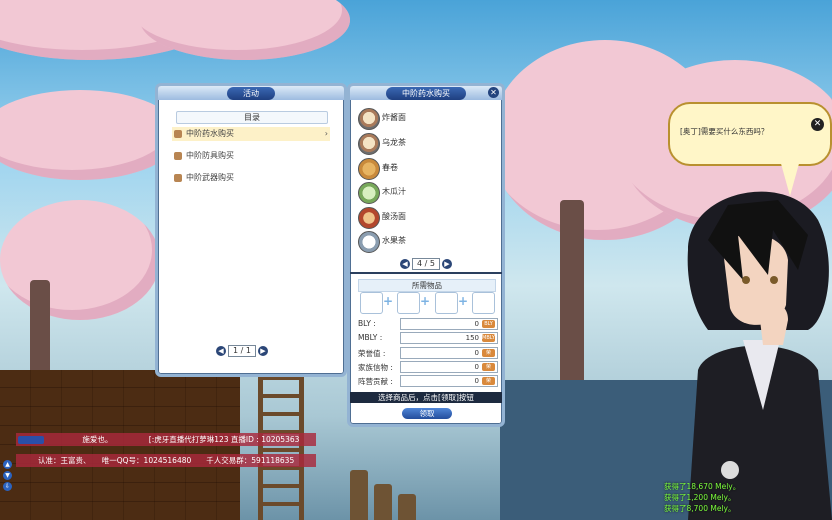 The height and width of the screenshot is (520, 832). I want to click on catalog-header: 目录, so click(252, 117).